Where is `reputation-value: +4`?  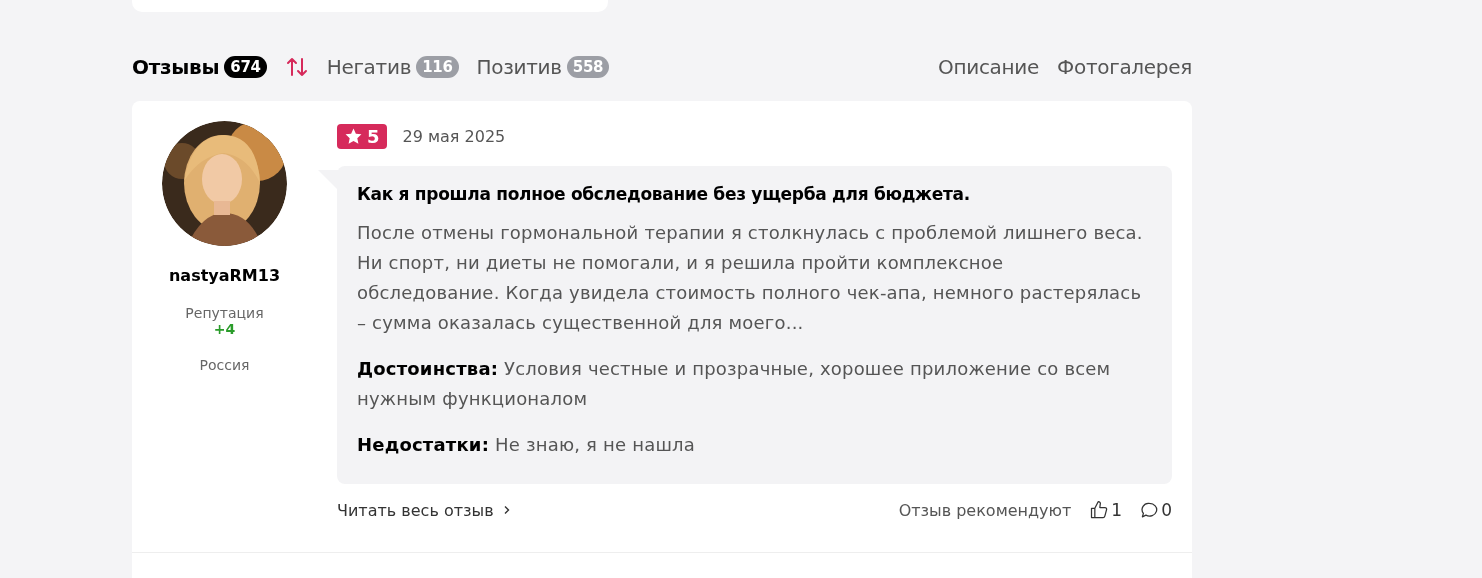
reputation-value: +4 is located at coordinates (224, 329).